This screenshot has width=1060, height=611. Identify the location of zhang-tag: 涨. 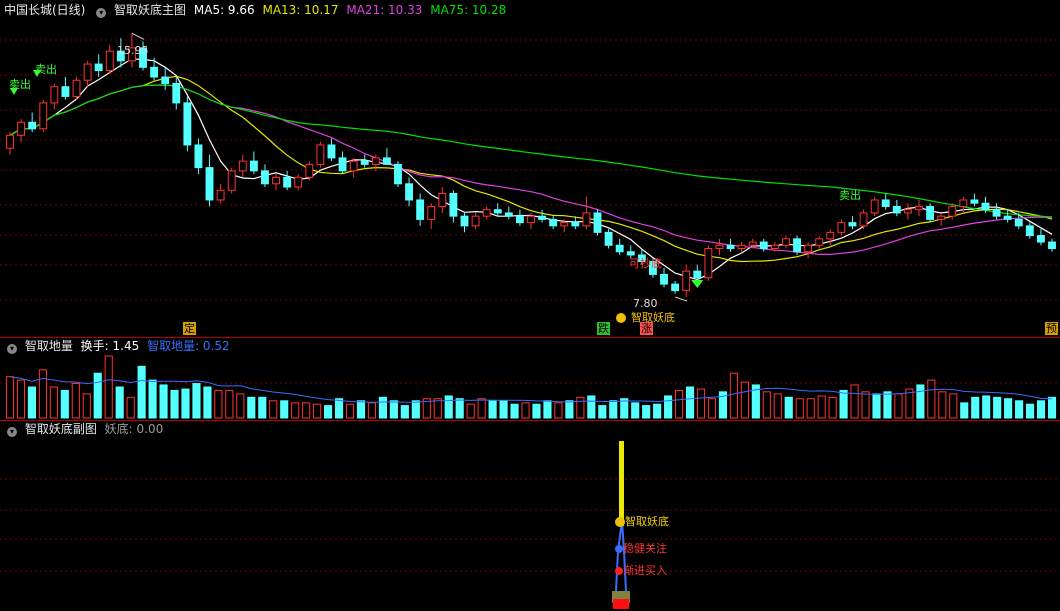
(646, 328).